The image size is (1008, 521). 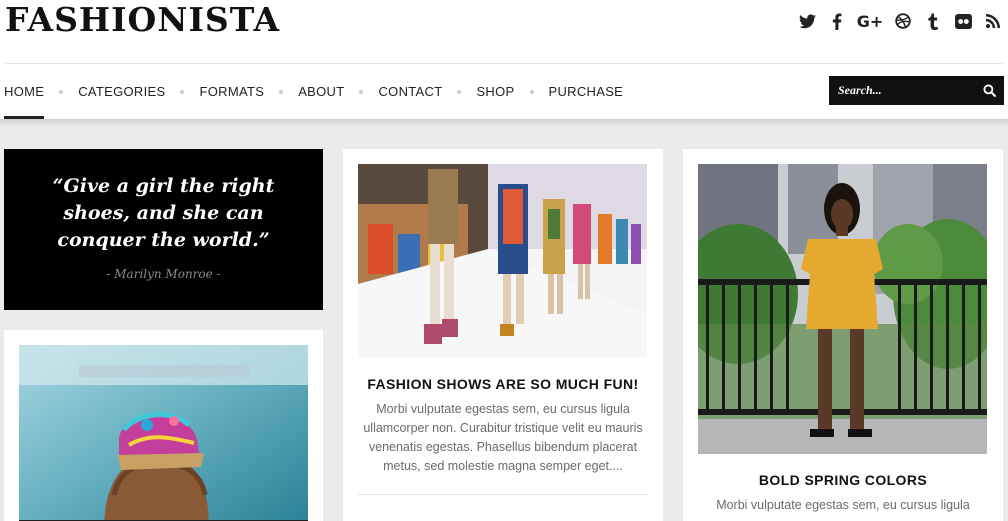 I want to click on search-icon, so click(x=989, y=90).